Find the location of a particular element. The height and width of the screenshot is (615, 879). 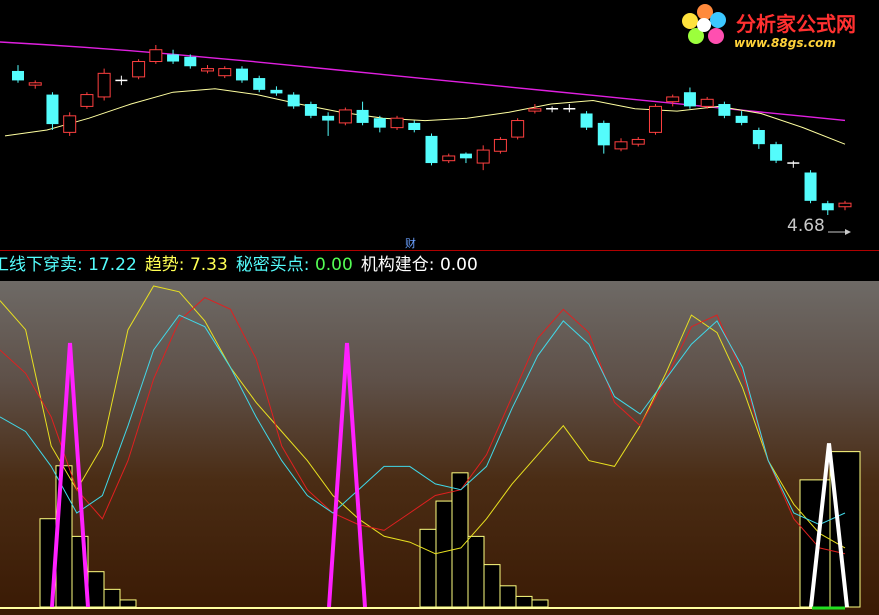

info-value: 7.33 is located at coordinates (208, 265).